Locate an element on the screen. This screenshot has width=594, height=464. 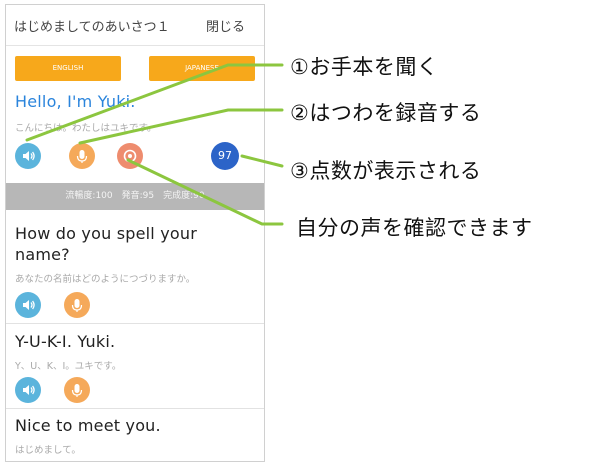
callout-line-listen is located at coordinates (154, 102).